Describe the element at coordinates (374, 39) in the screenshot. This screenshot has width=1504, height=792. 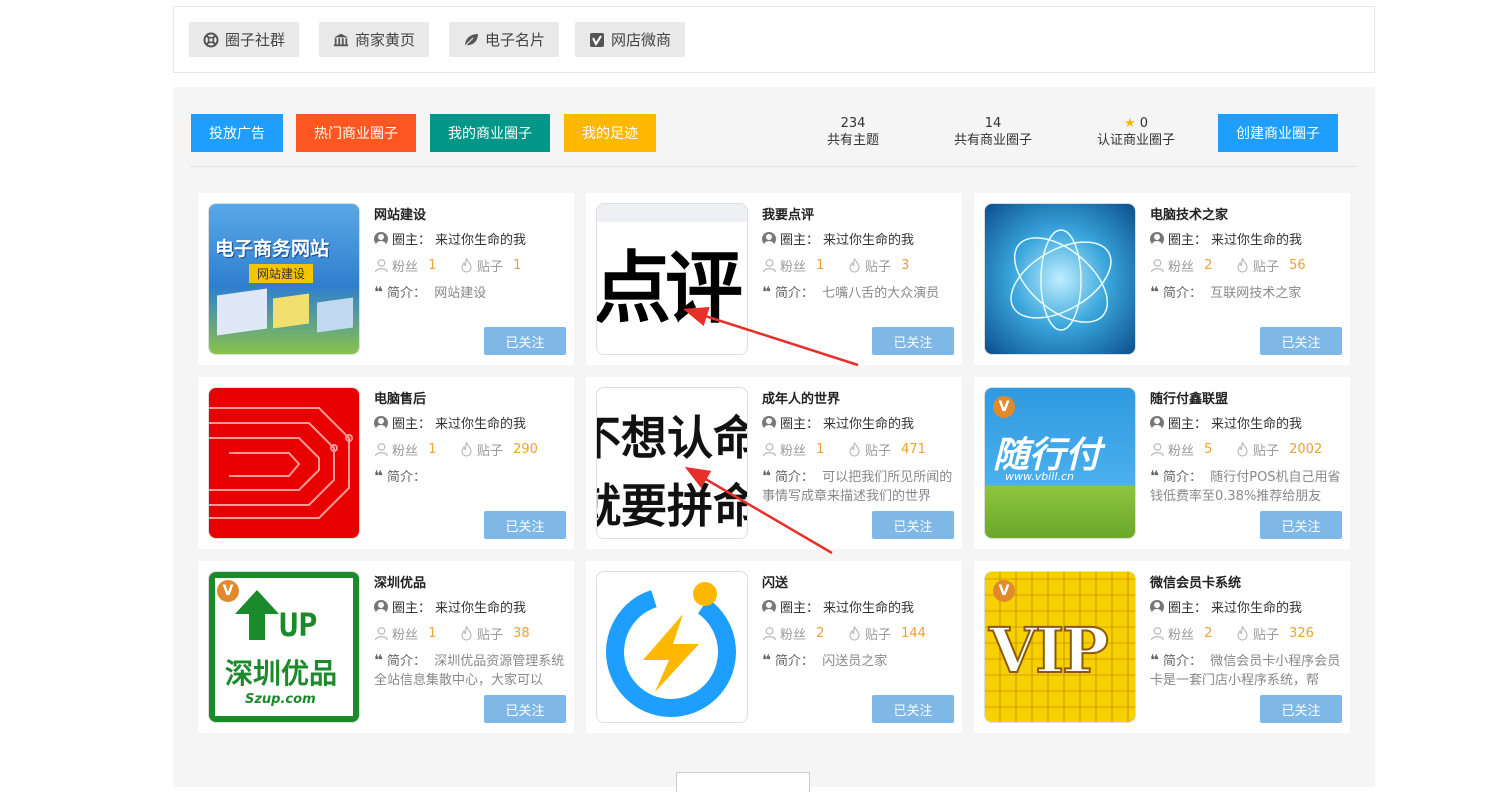
I see `nav-merchant-pages: 商家黄页` at that location.